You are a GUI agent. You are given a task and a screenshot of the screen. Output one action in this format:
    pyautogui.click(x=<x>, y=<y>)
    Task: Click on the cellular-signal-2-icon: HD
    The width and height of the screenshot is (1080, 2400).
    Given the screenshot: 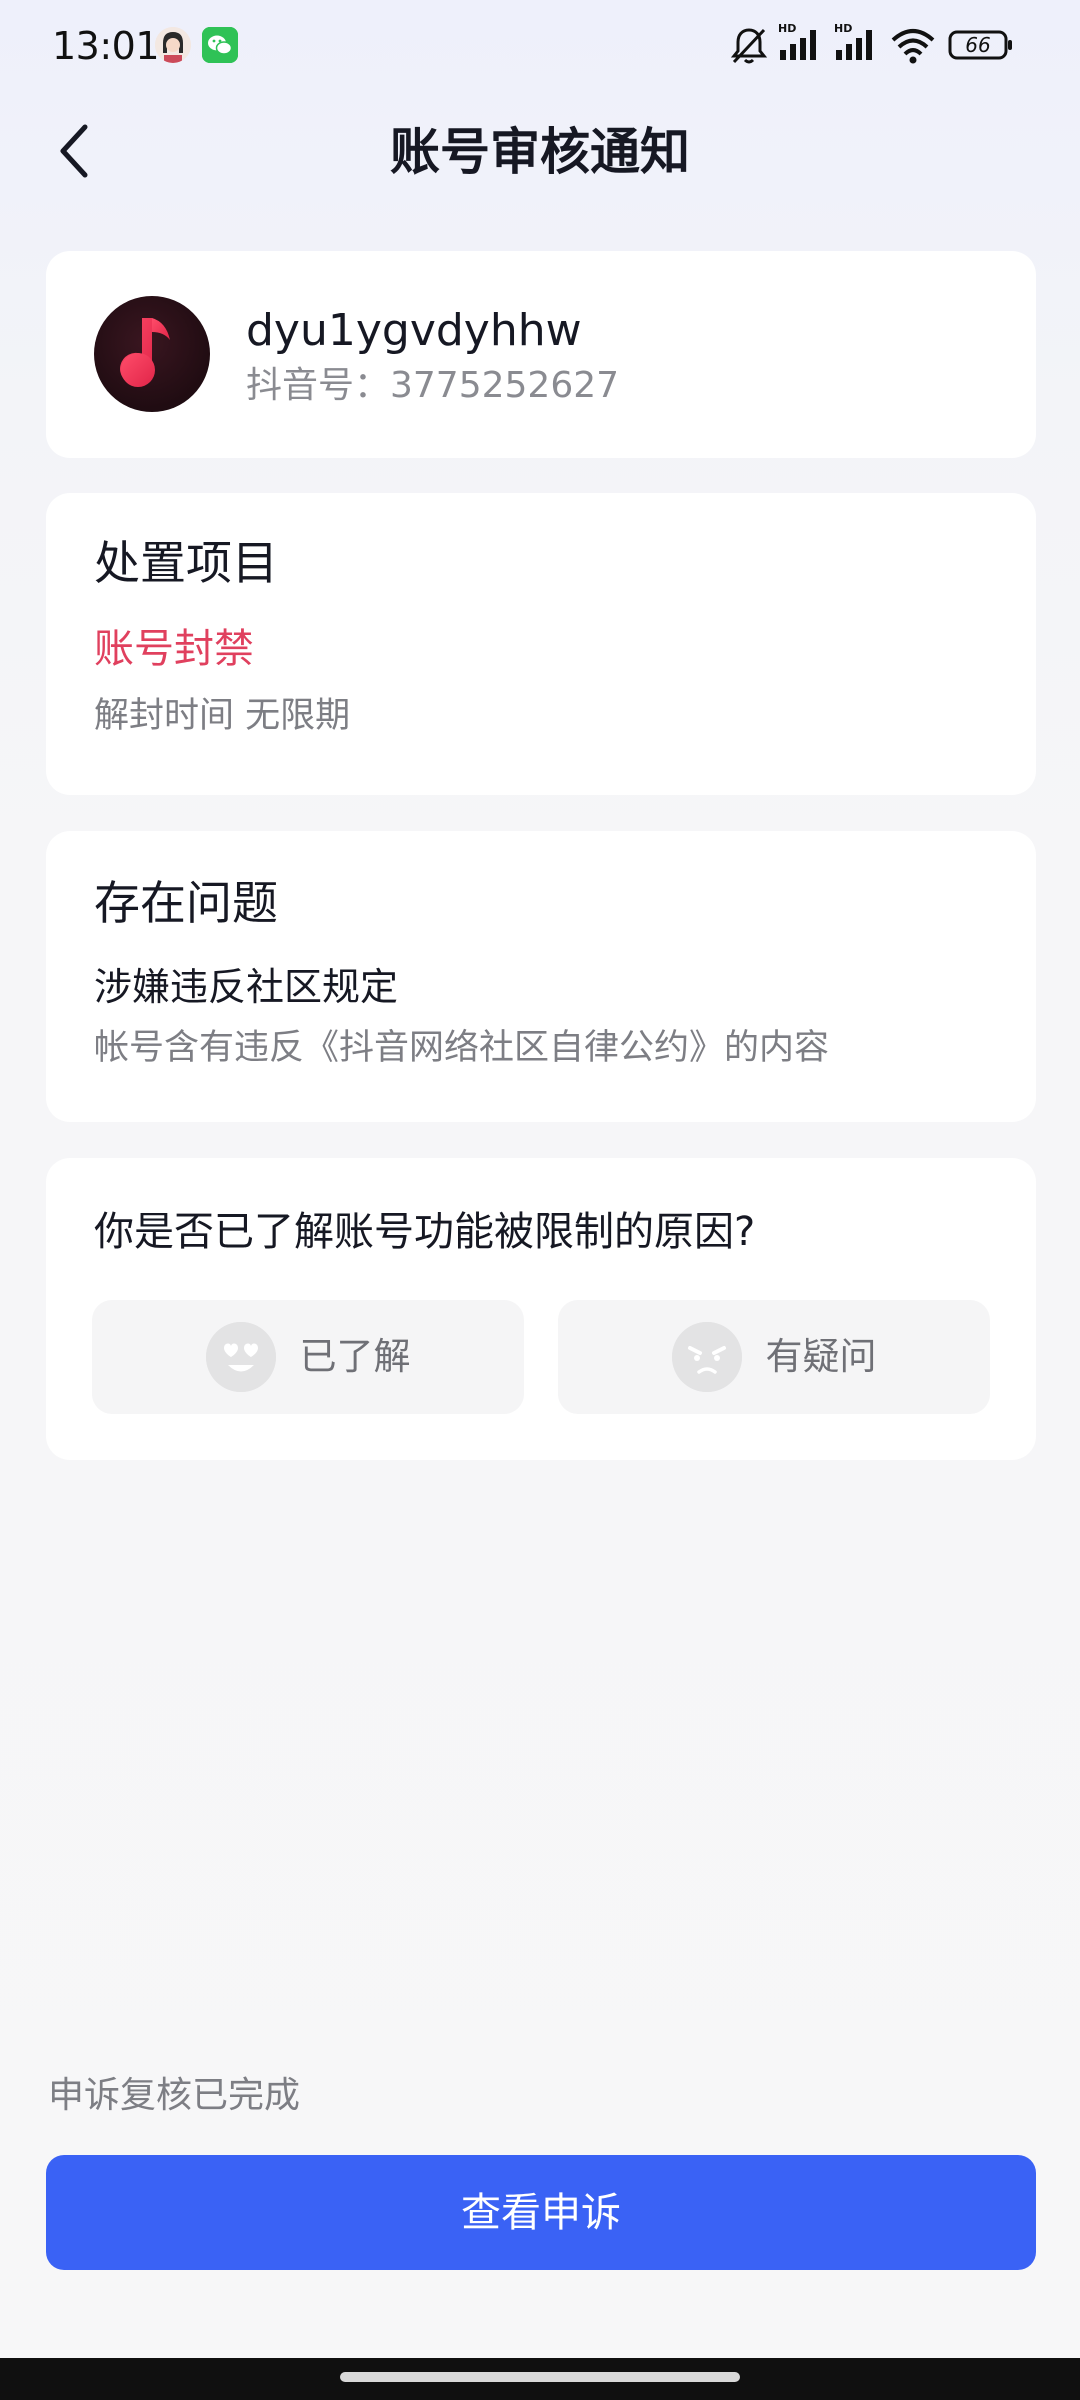 What is the action you would take?
    pyautogui.click(x=857, y=45)
    